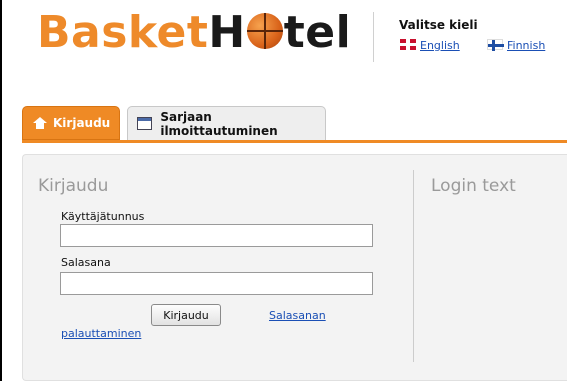 Image resolution: width=567 pixels, height=381 pixels. I want to click on language-finnish-link: Finnish, so click(516, 45).